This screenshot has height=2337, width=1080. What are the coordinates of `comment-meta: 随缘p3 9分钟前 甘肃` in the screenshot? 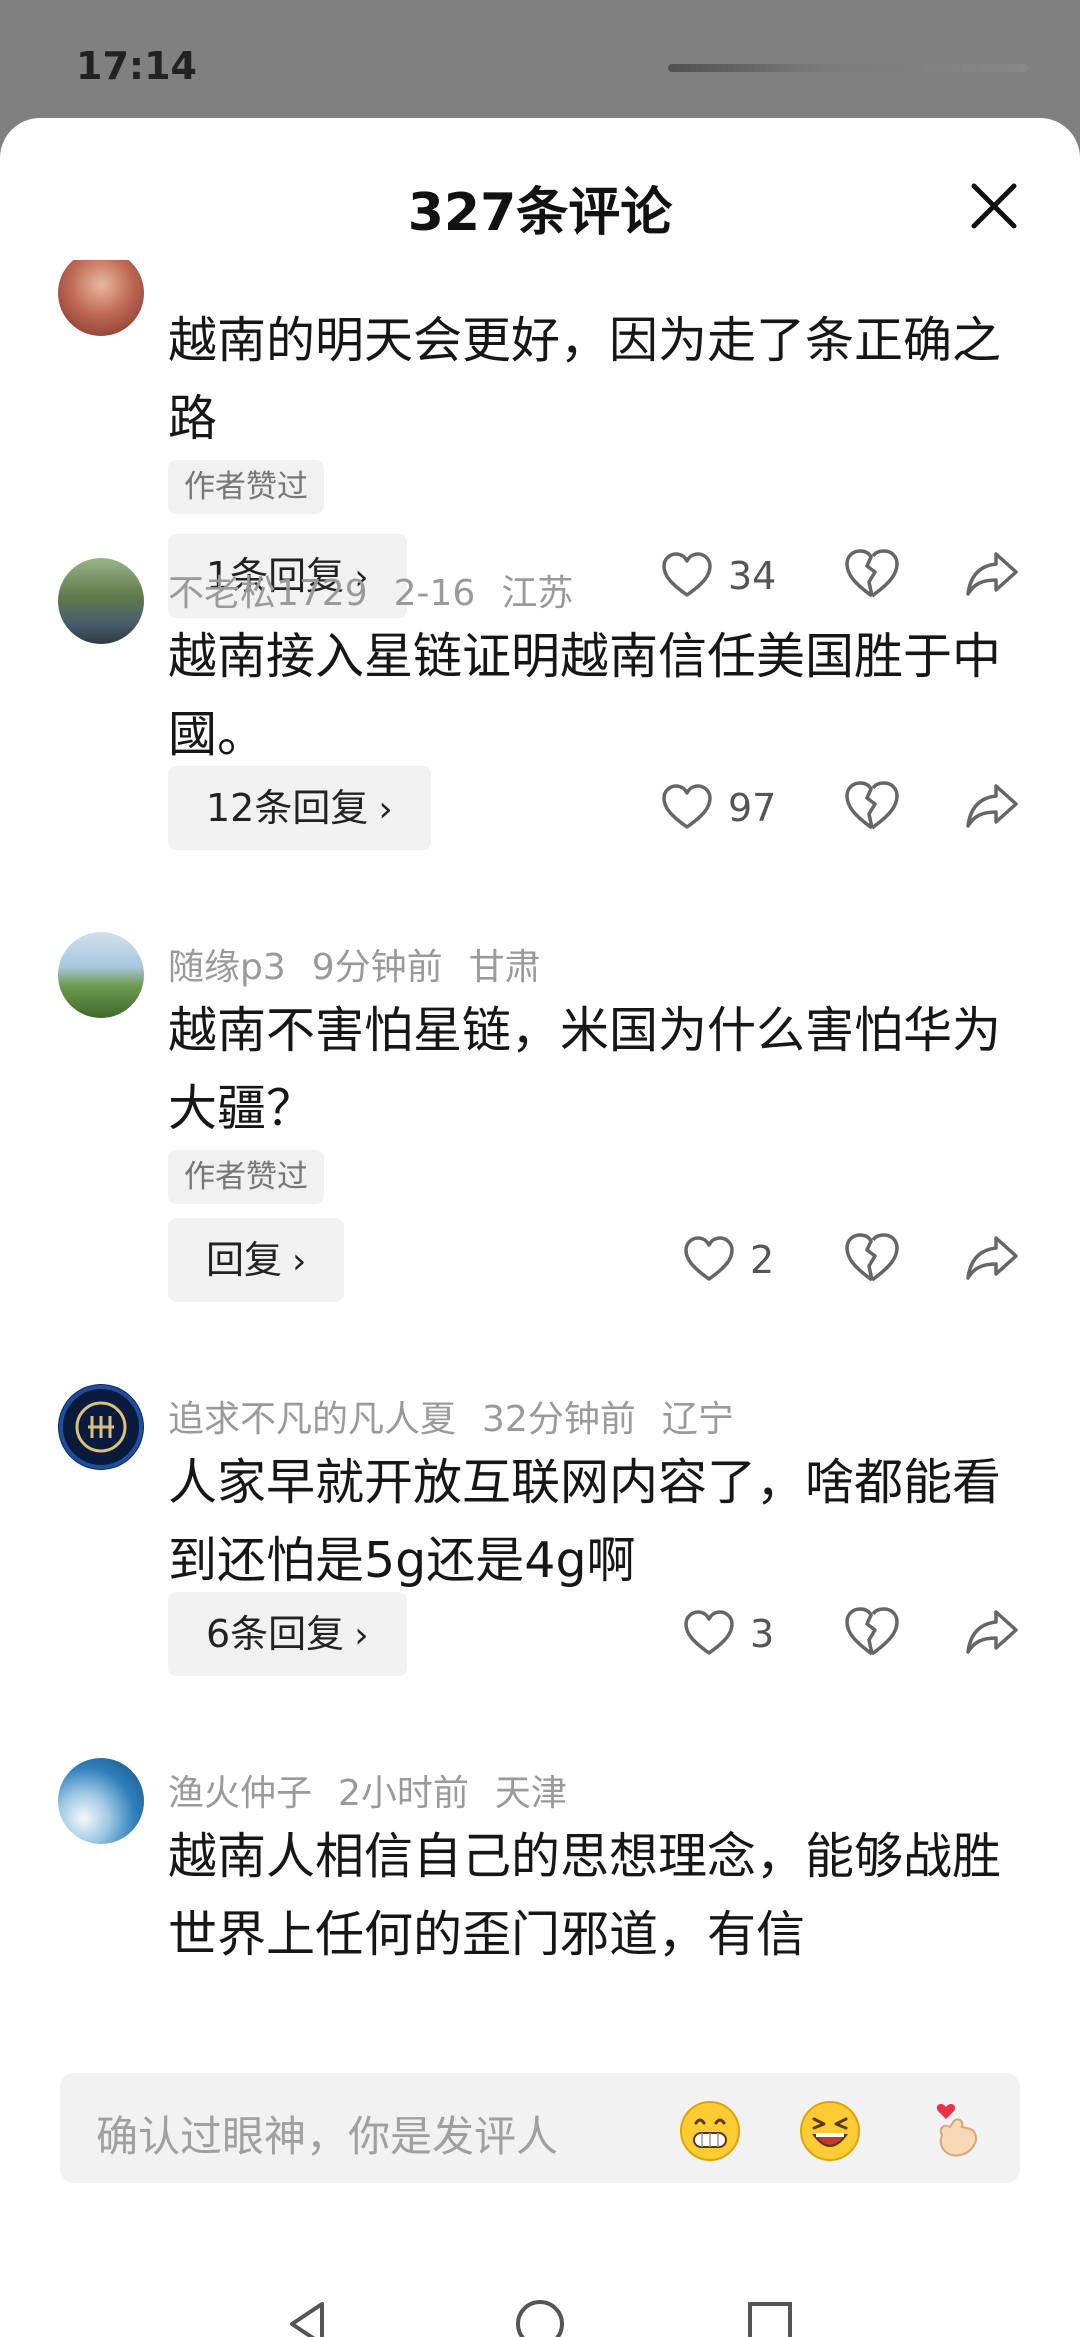 It's located at (367, 964).